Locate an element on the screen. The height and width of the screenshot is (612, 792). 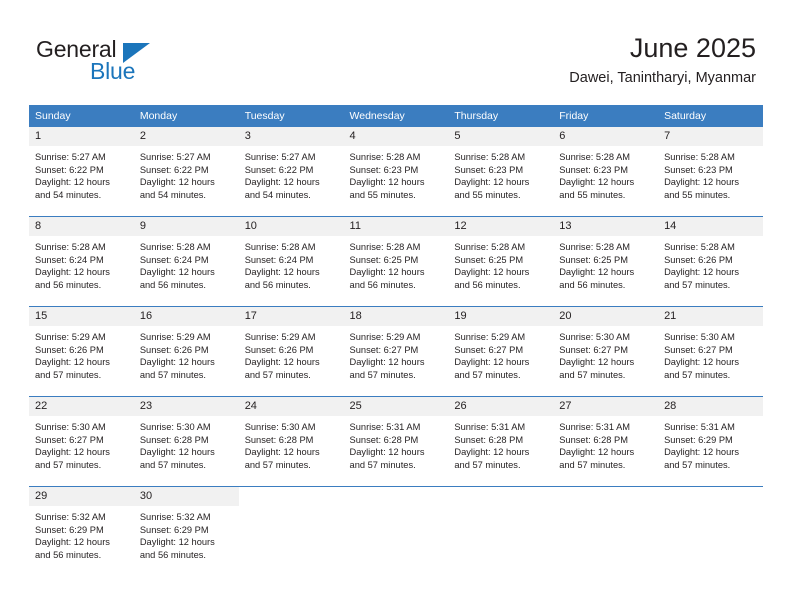
sunrise-text: Sunrise: 5:31 AM is located at coordinates (385, 427).